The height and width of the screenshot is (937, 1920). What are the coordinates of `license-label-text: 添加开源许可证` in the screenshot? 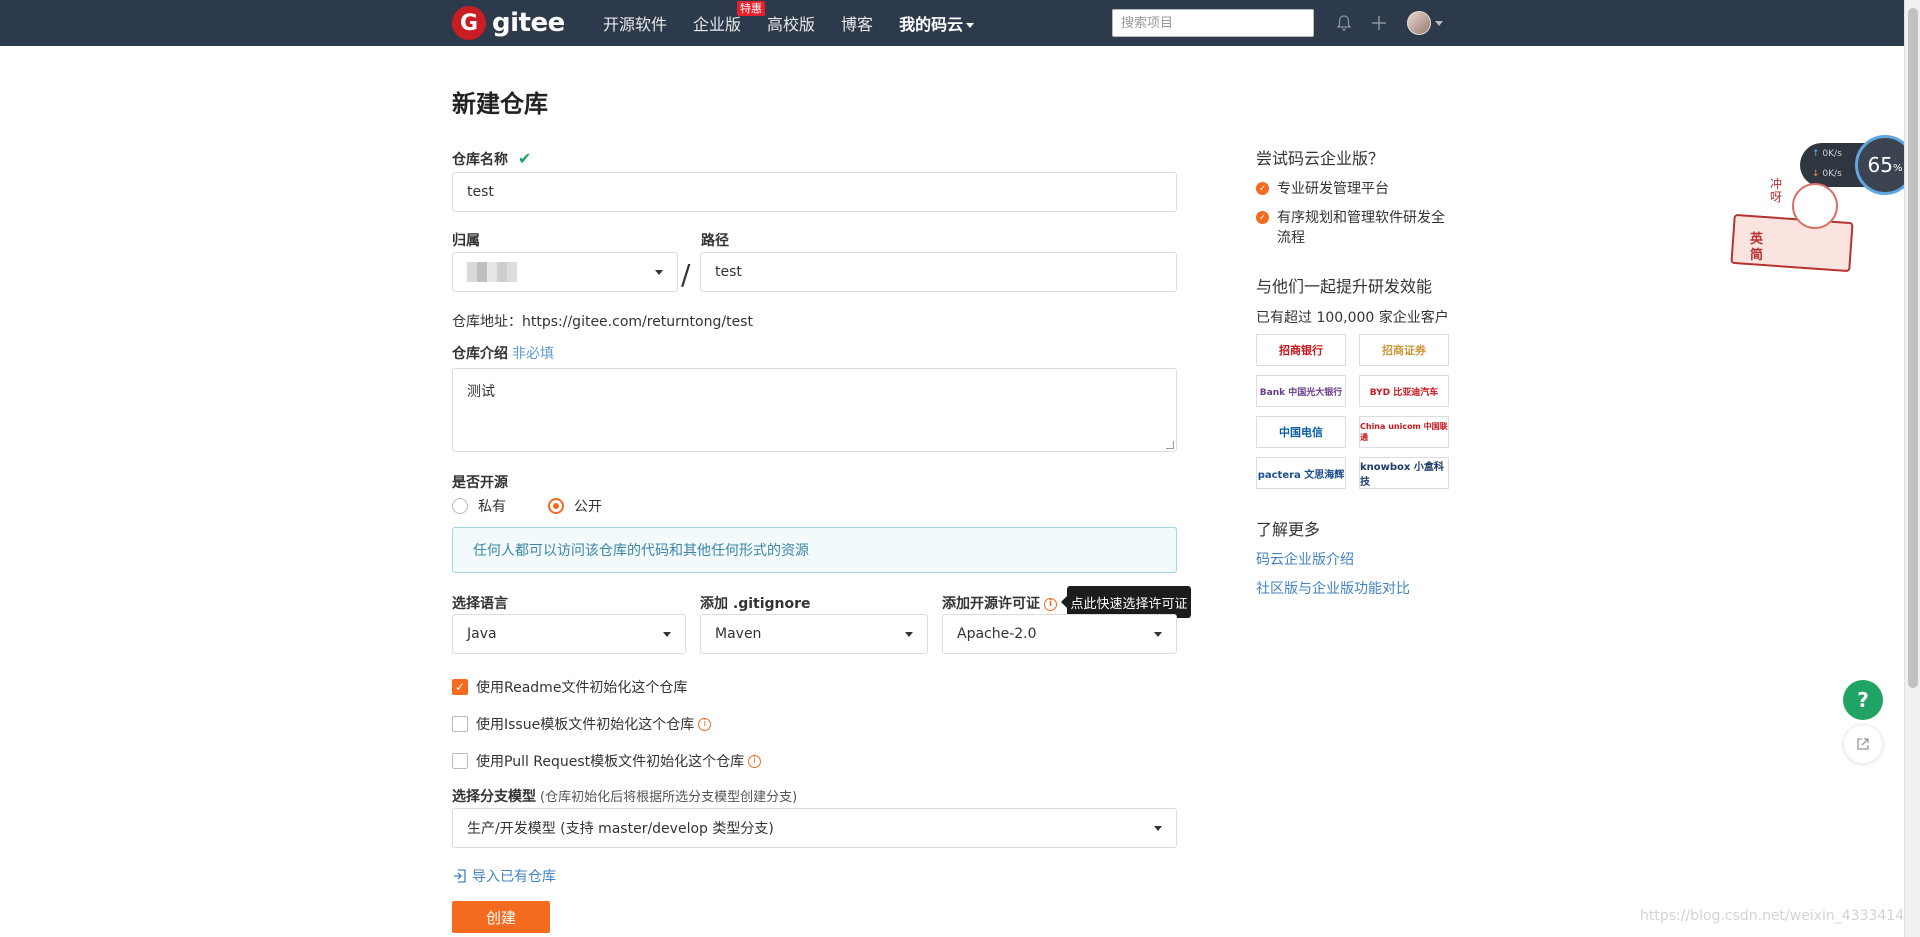 It's located at (991, 604).